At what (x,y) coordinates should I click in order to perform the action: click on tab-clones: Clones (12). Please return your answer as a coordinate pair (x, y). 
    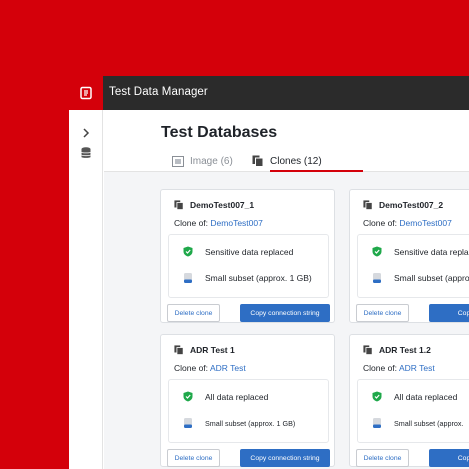
    Looking at the image, I should click on (287, 161).